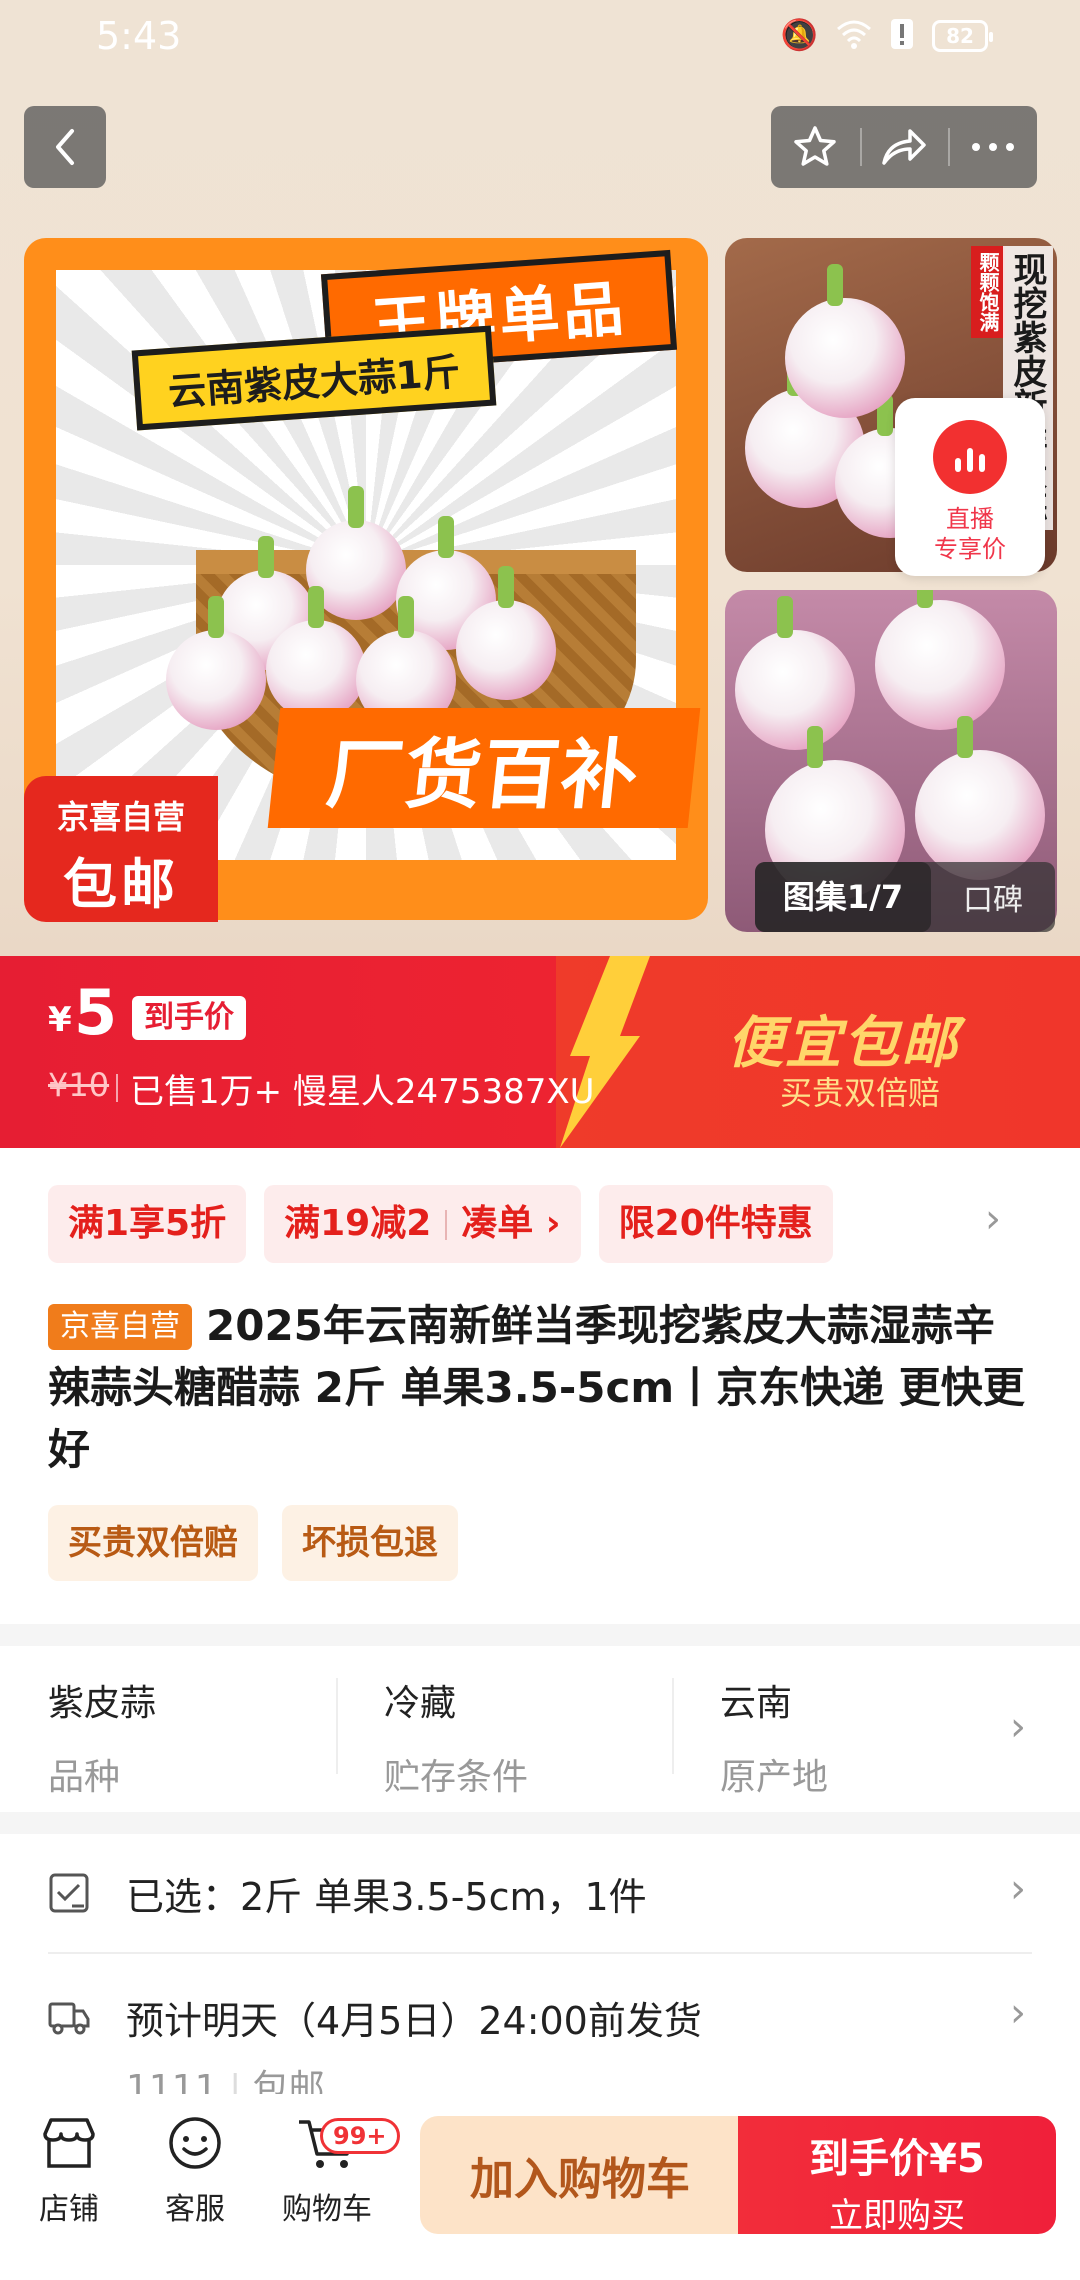  What do you see at coordinates (96, 1012) in the screenshot?
I see `price-value: 5` at bounding box center [96, 1012].